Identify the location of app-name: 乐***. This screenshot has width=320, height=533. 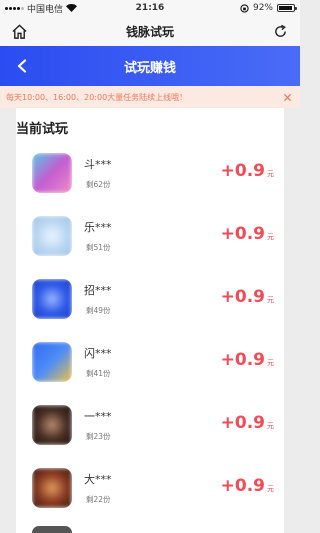
(98, 227).